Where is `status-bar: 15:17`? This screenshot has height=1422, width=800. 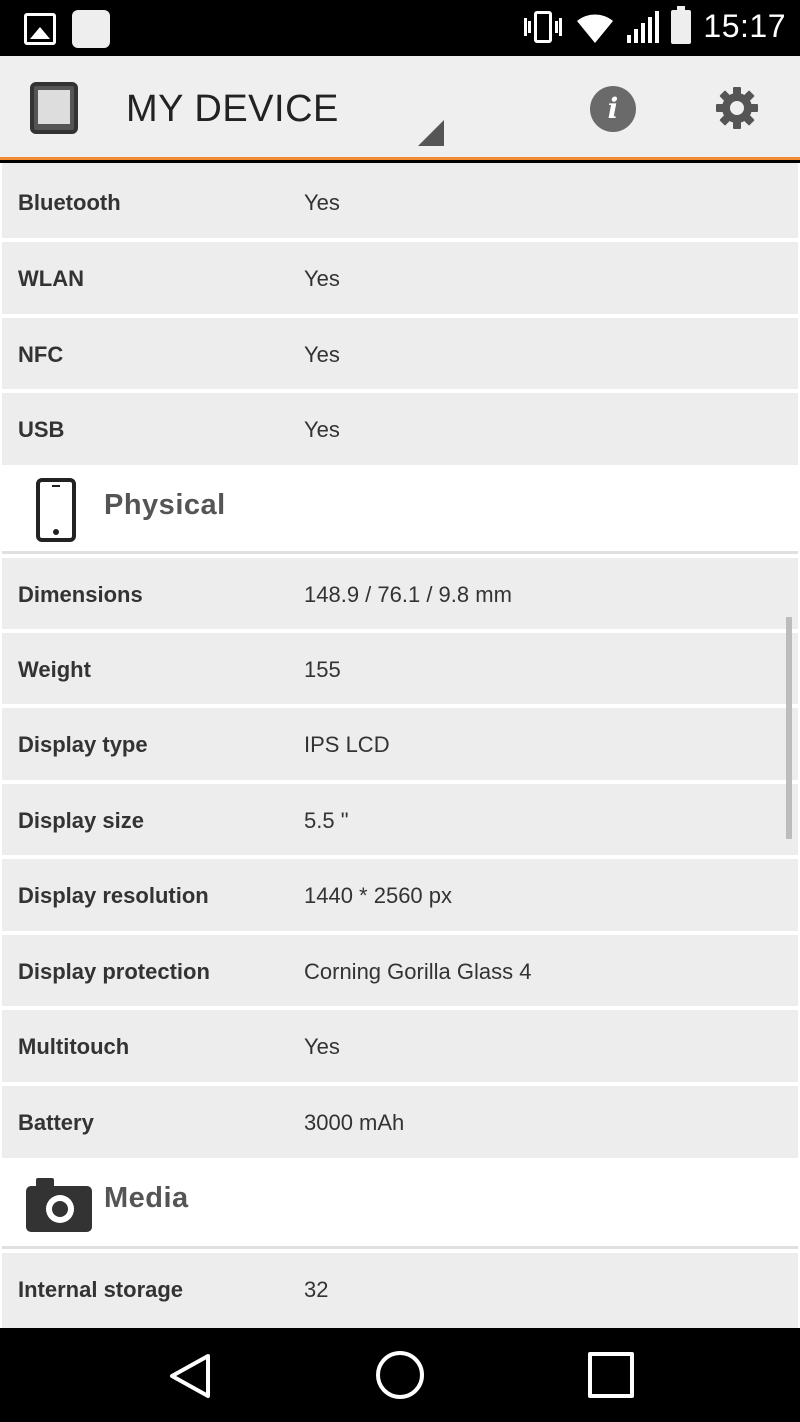 status-bar: 15:17 is located at coordinates (400, 28).